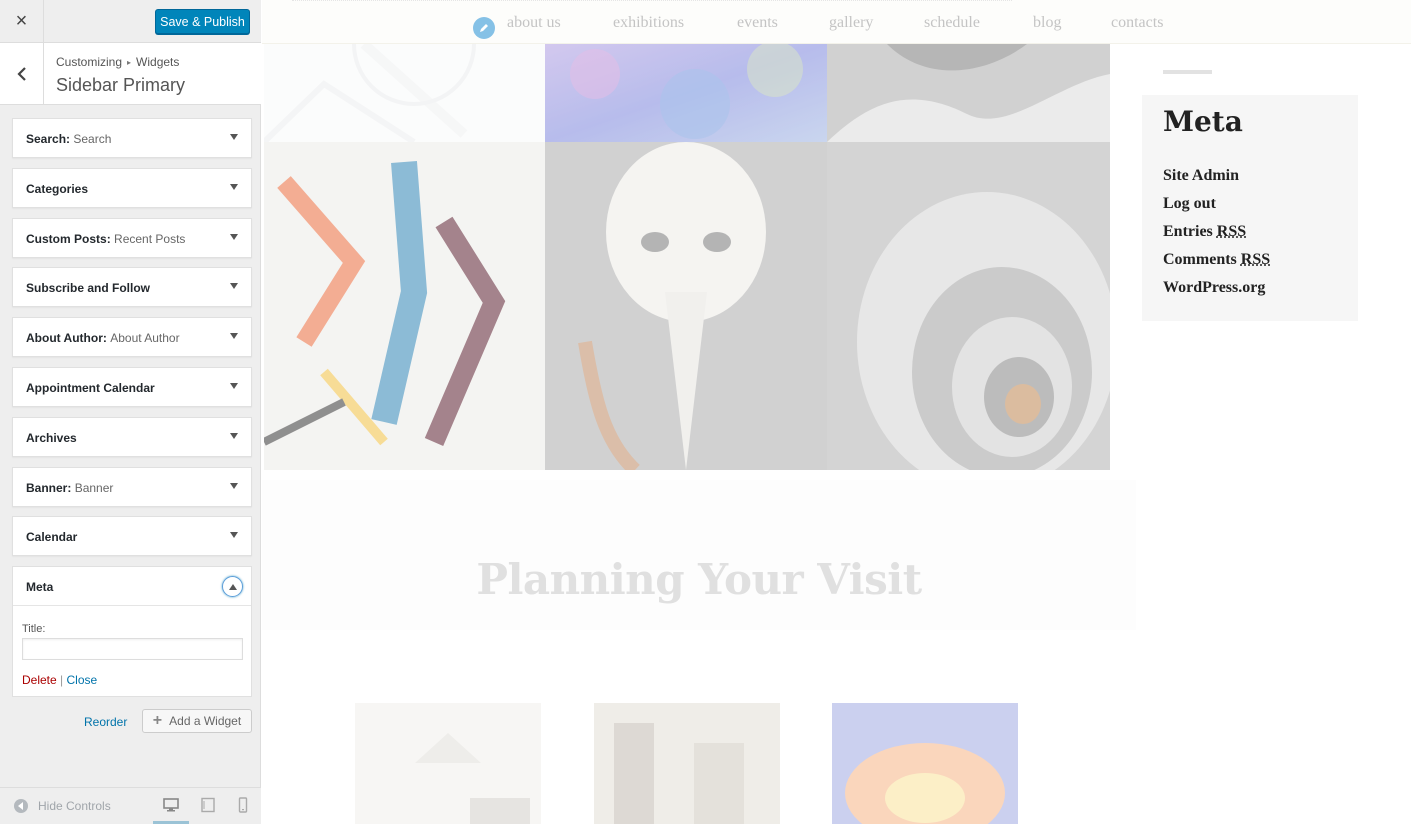  I want to click on widget-title: Calendar, so click(51, 537).